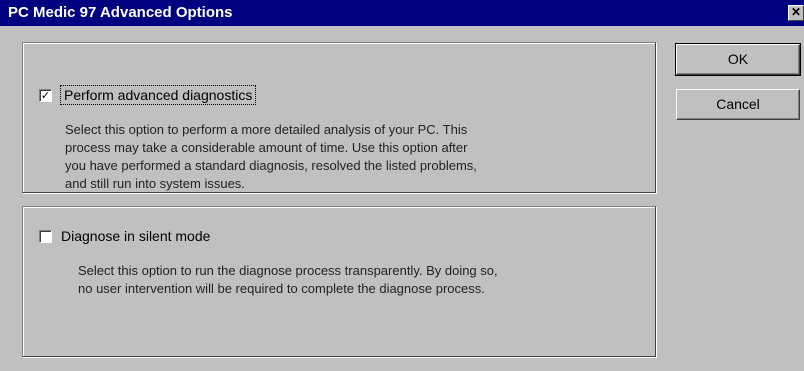 The width and height of the screenshot is (804, 371). Describe the element at coordinates (796, 13) in the screenshot. I see `close-icon: ✕` at that location.